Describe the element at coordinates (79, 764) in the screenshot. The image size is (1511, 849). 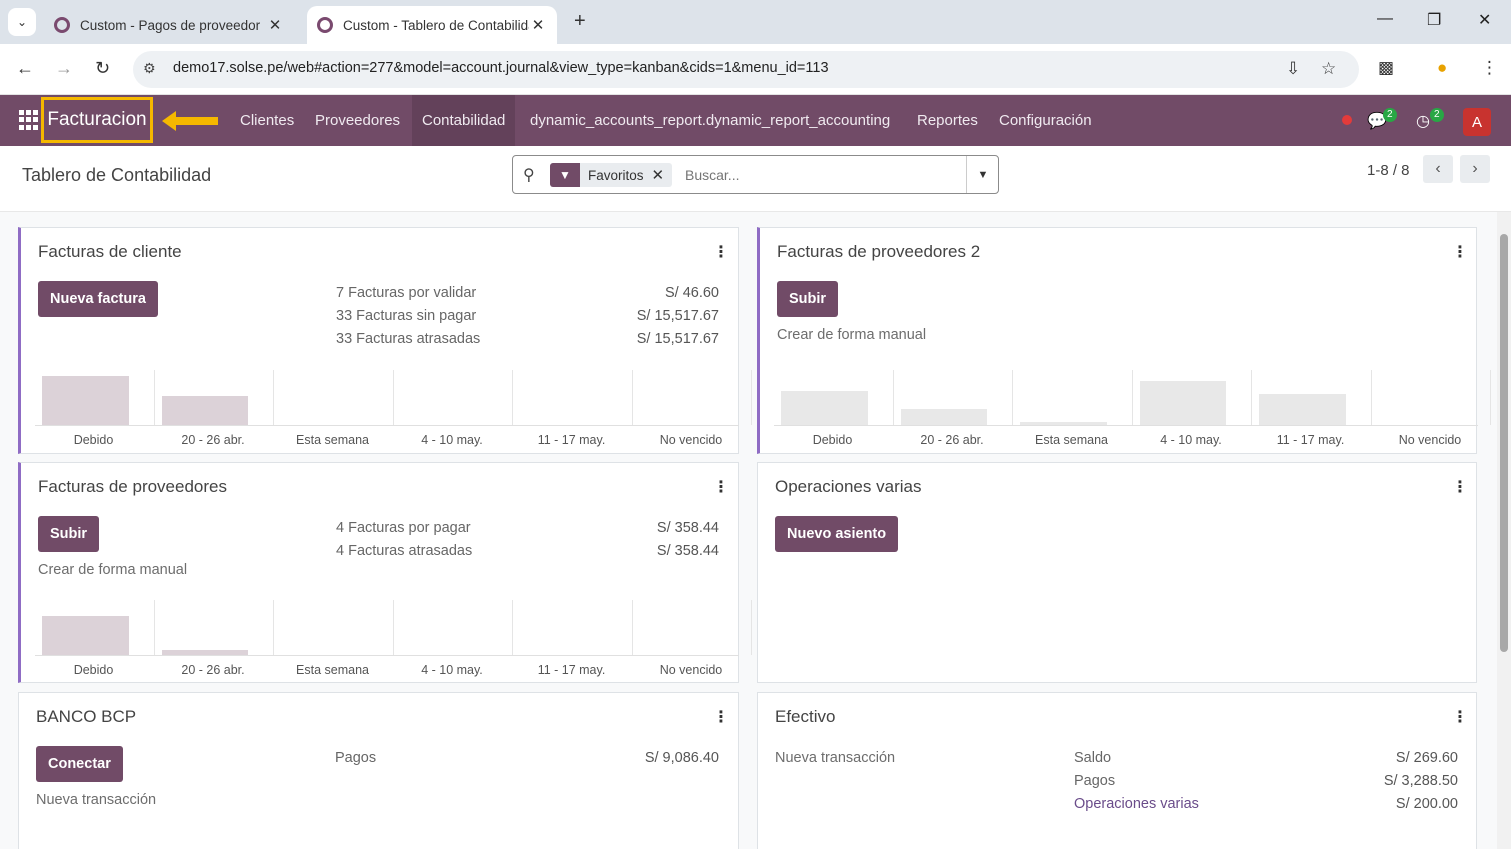
I see `connect-bank-button: Conectar` at that location.